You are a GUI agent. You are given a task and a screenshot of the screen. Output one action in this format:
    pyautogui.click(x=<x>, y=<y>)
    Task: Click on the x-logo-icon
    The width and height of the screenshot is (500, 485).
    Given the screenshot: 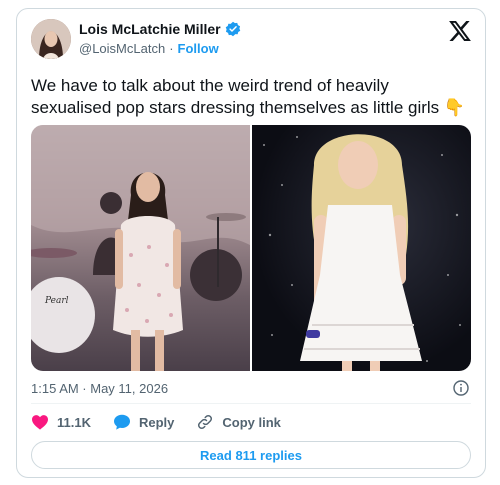 What is the action you would take?
    pyautogui.click(x=460, y=33)
    